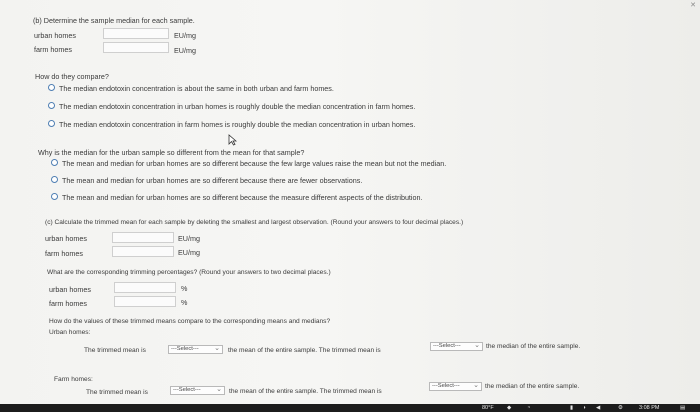  I want to click on why-option-3-radio, so click(54, 196).